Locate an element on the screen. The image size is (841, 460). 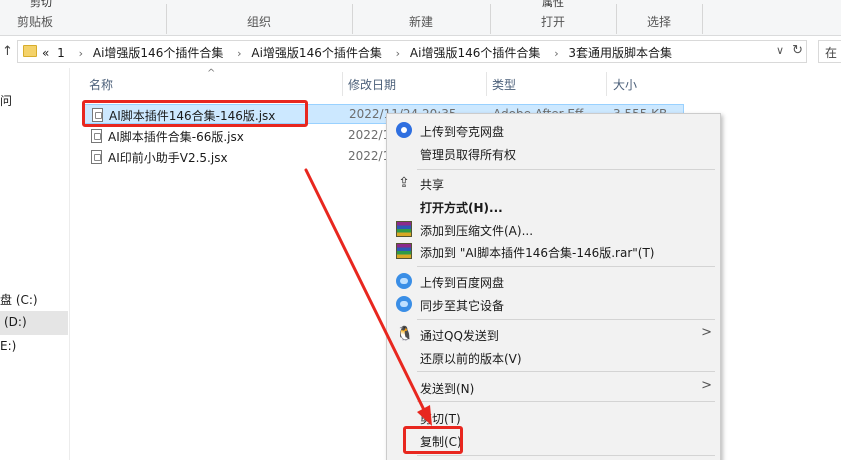
menu-item-label: 上传到夸克网盘 is located at coordinates (462, 132).